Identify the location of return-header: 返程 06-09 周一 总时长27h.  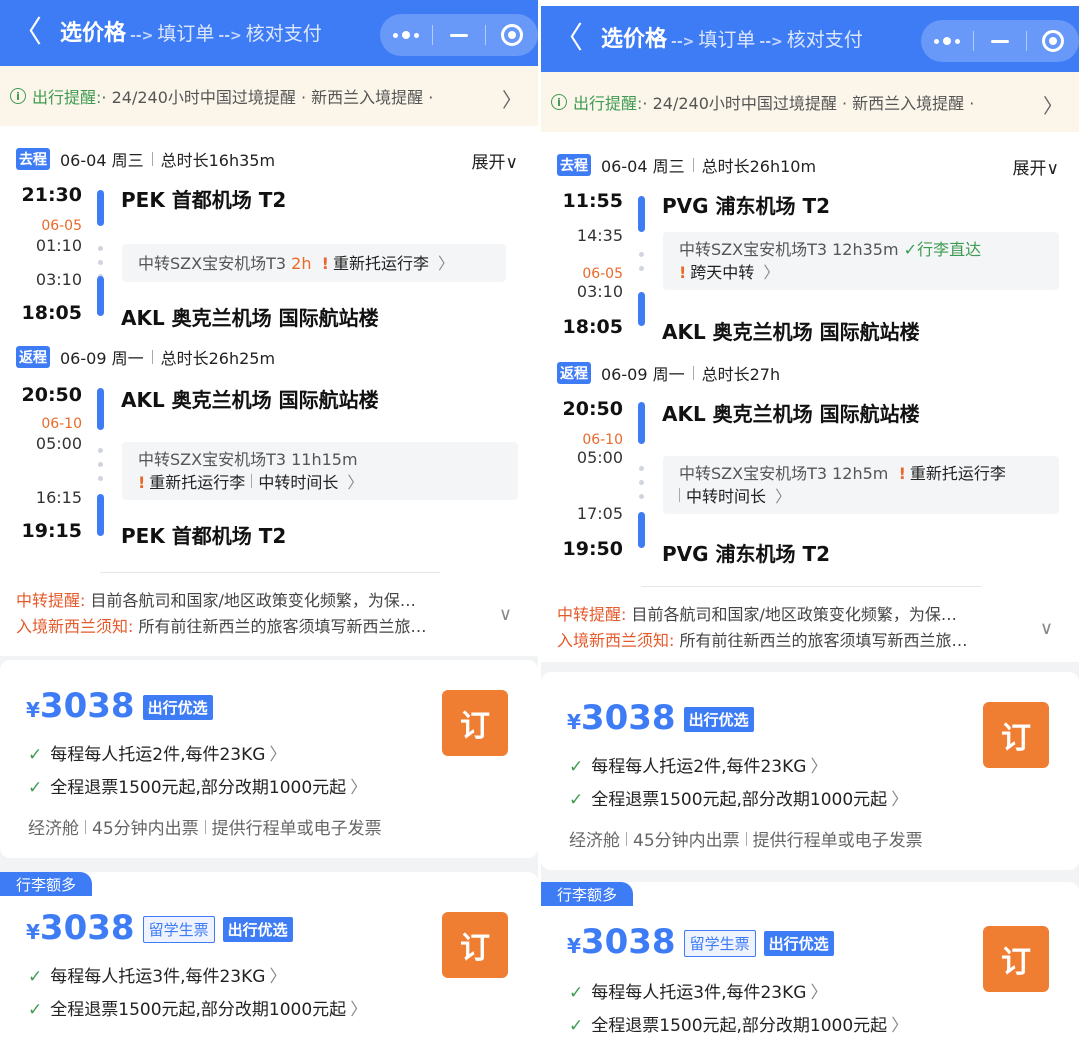
(668, 373).